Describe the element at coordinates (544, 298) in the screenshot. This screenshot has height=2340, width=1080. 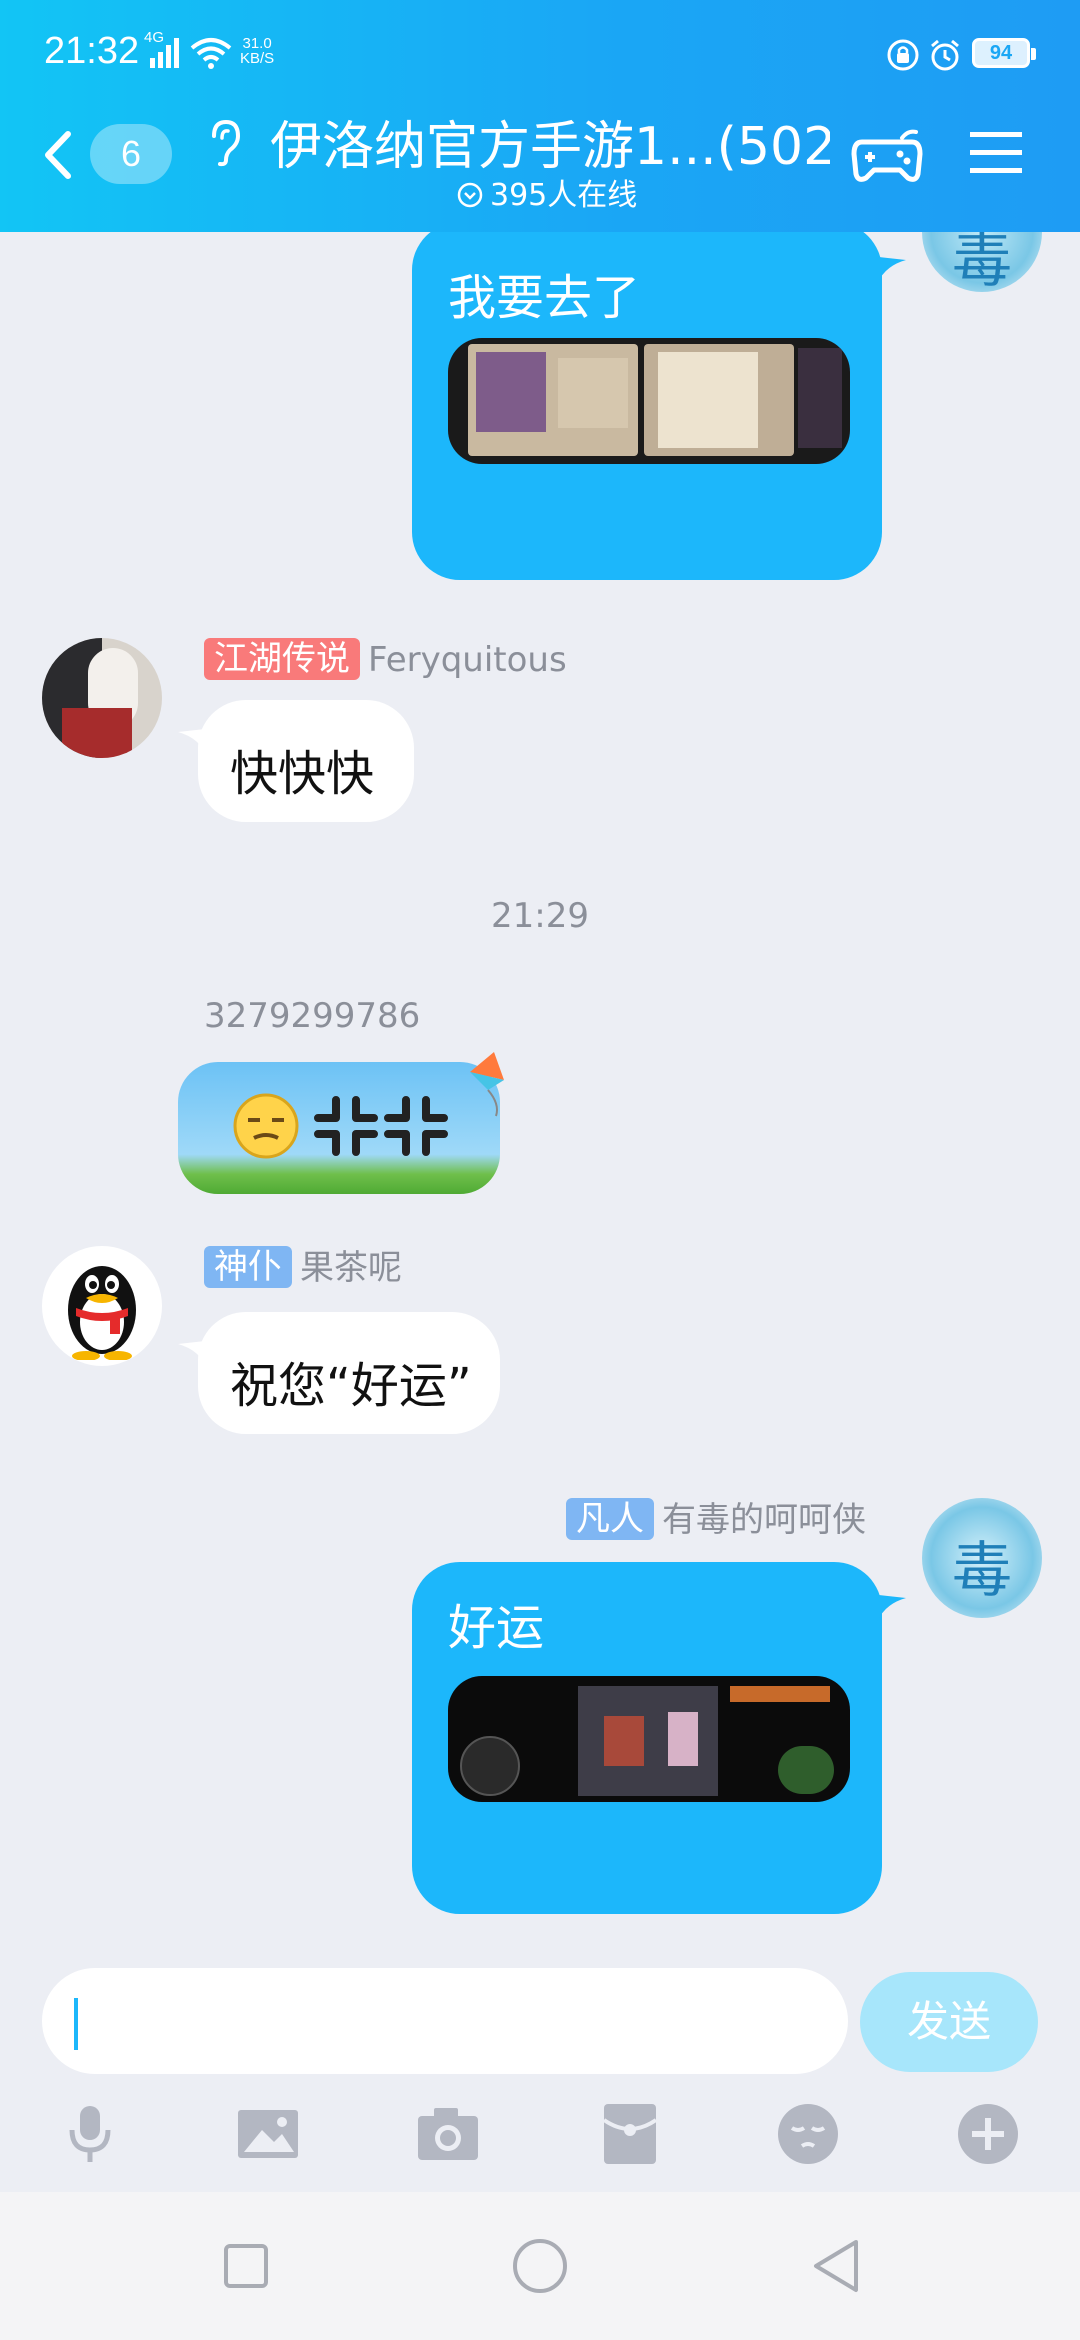
I see `message-text: 我要去了` at that location.